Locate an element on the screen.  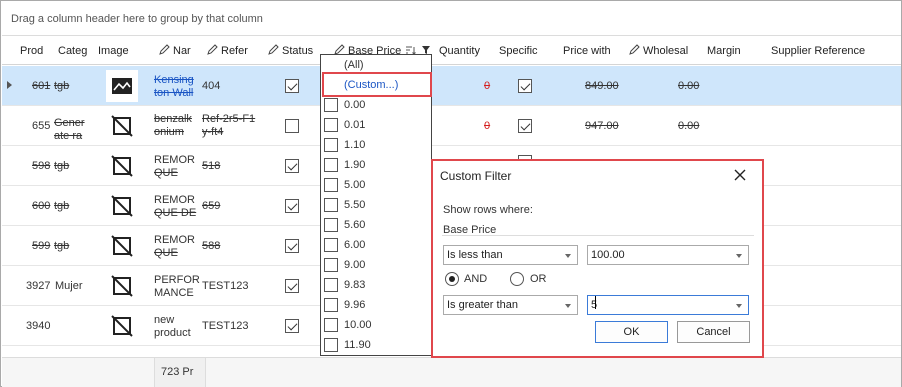
filter-option: 10.00 is located at coordinates (376, 325).